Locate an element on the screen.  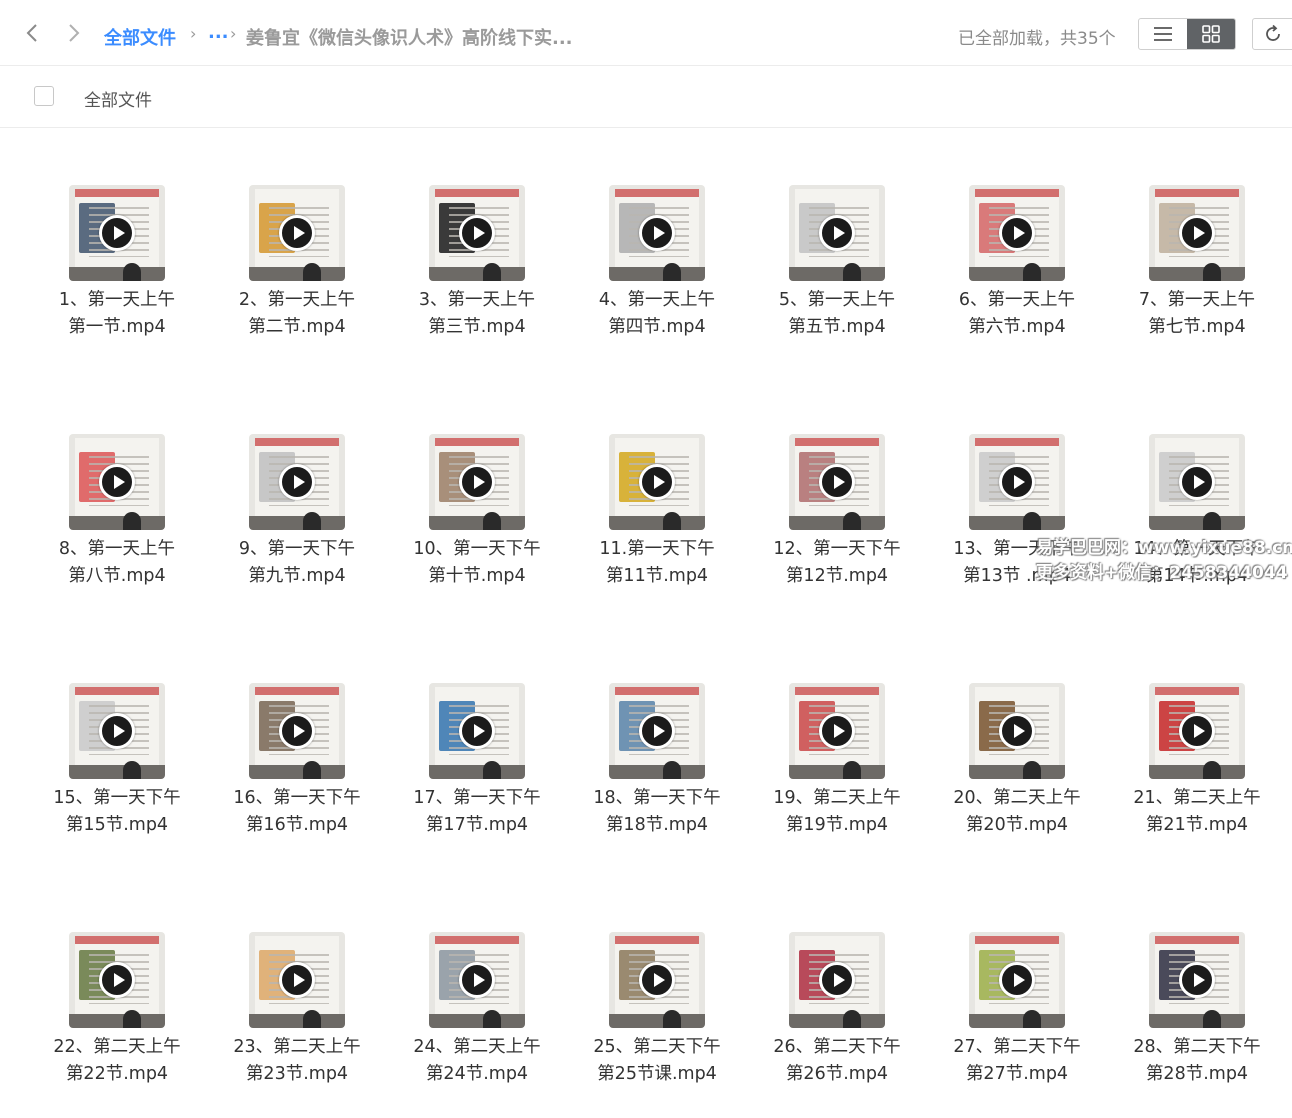
file-tile: 12、第一天下午 第12节.mp4 is located at coordinates (837, 487).